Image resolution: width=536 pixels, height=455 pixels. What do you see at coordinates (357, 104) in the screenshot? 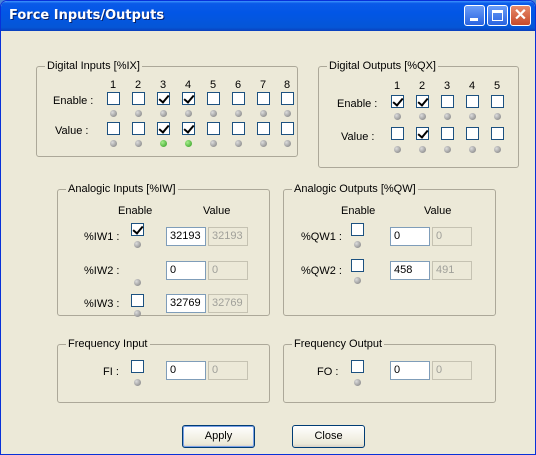
I see `digital-outputs-enable-label: Enable :` at bounding box center [357, 104].